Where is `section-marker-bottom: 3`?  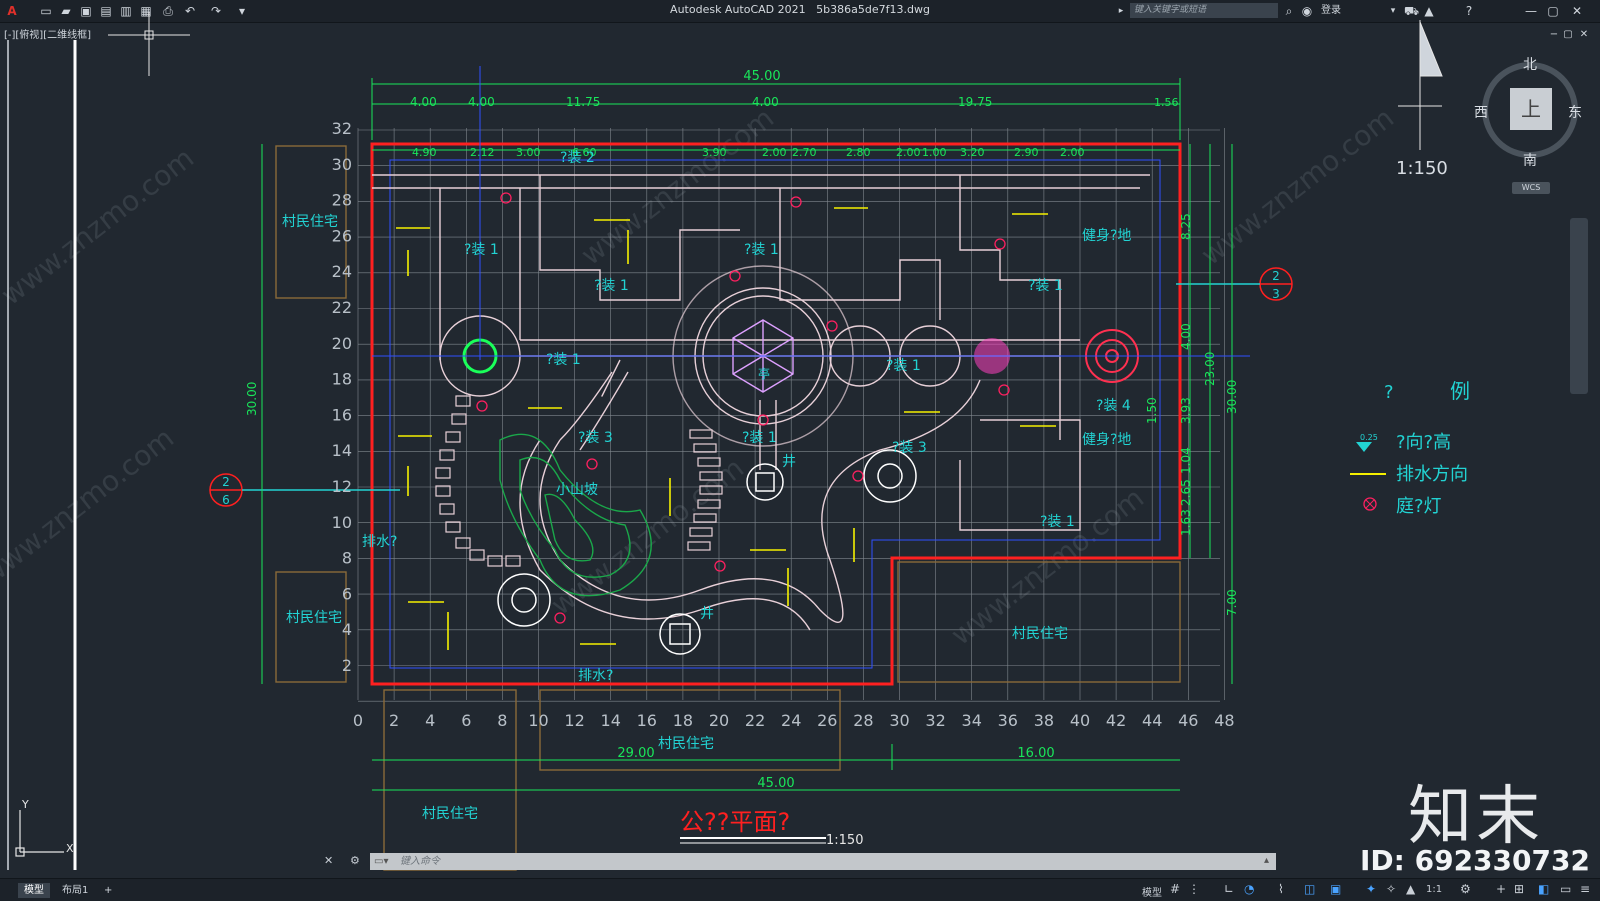 section-marker-bottom: 3 is located at coordinates (1276, 294).